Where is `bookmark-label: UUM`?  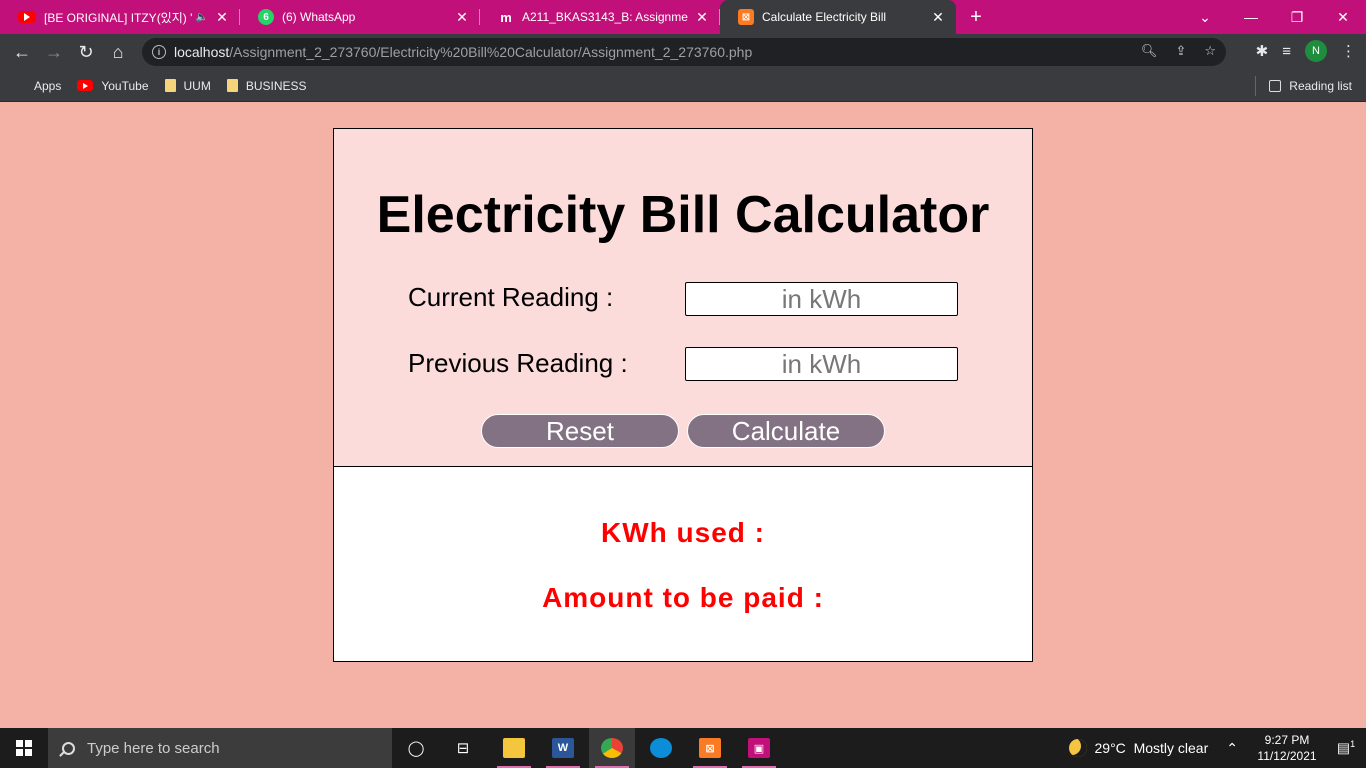 bookmark-label: UUM is located at coordinates (197, 85).